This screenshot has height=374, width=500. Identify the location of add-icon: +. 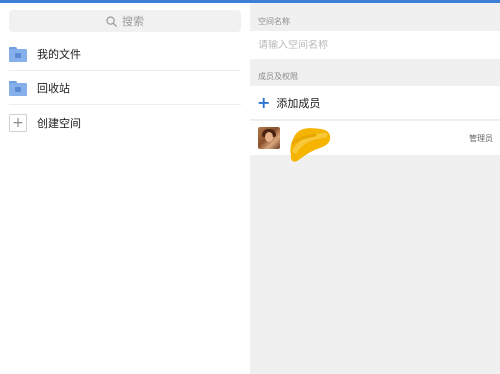
(264, 102).